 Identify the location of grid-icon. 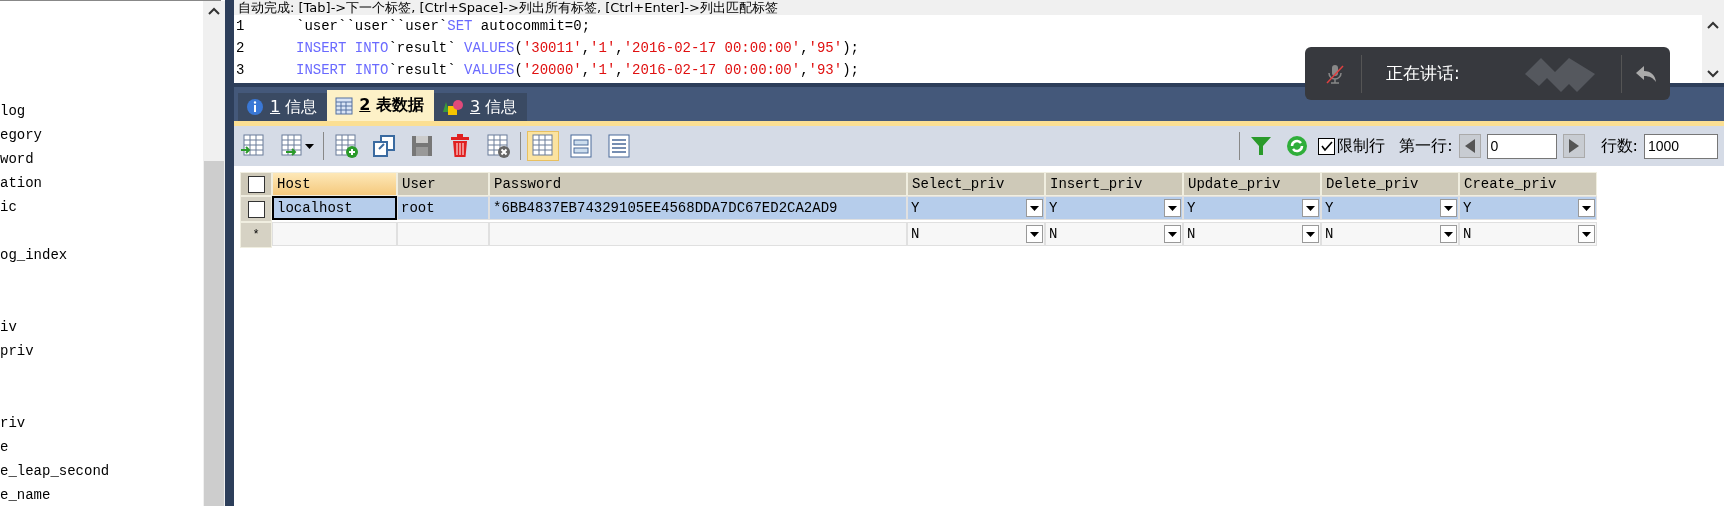
(344, 105).